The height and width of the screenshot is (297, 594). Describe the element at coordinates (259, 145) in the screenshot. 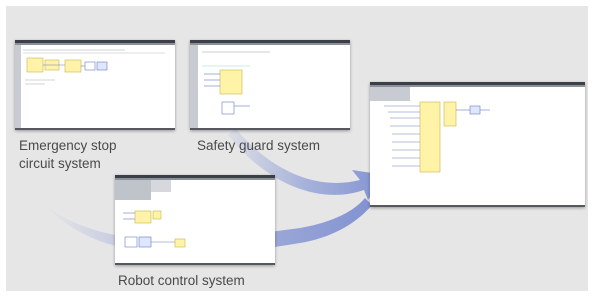

I see `safety-guard-caption: Safety guard system` at that location.